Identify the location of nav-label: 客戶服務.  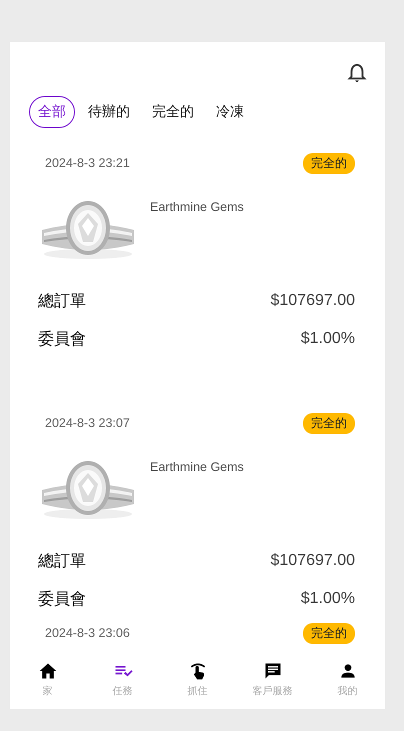
(272, 691).